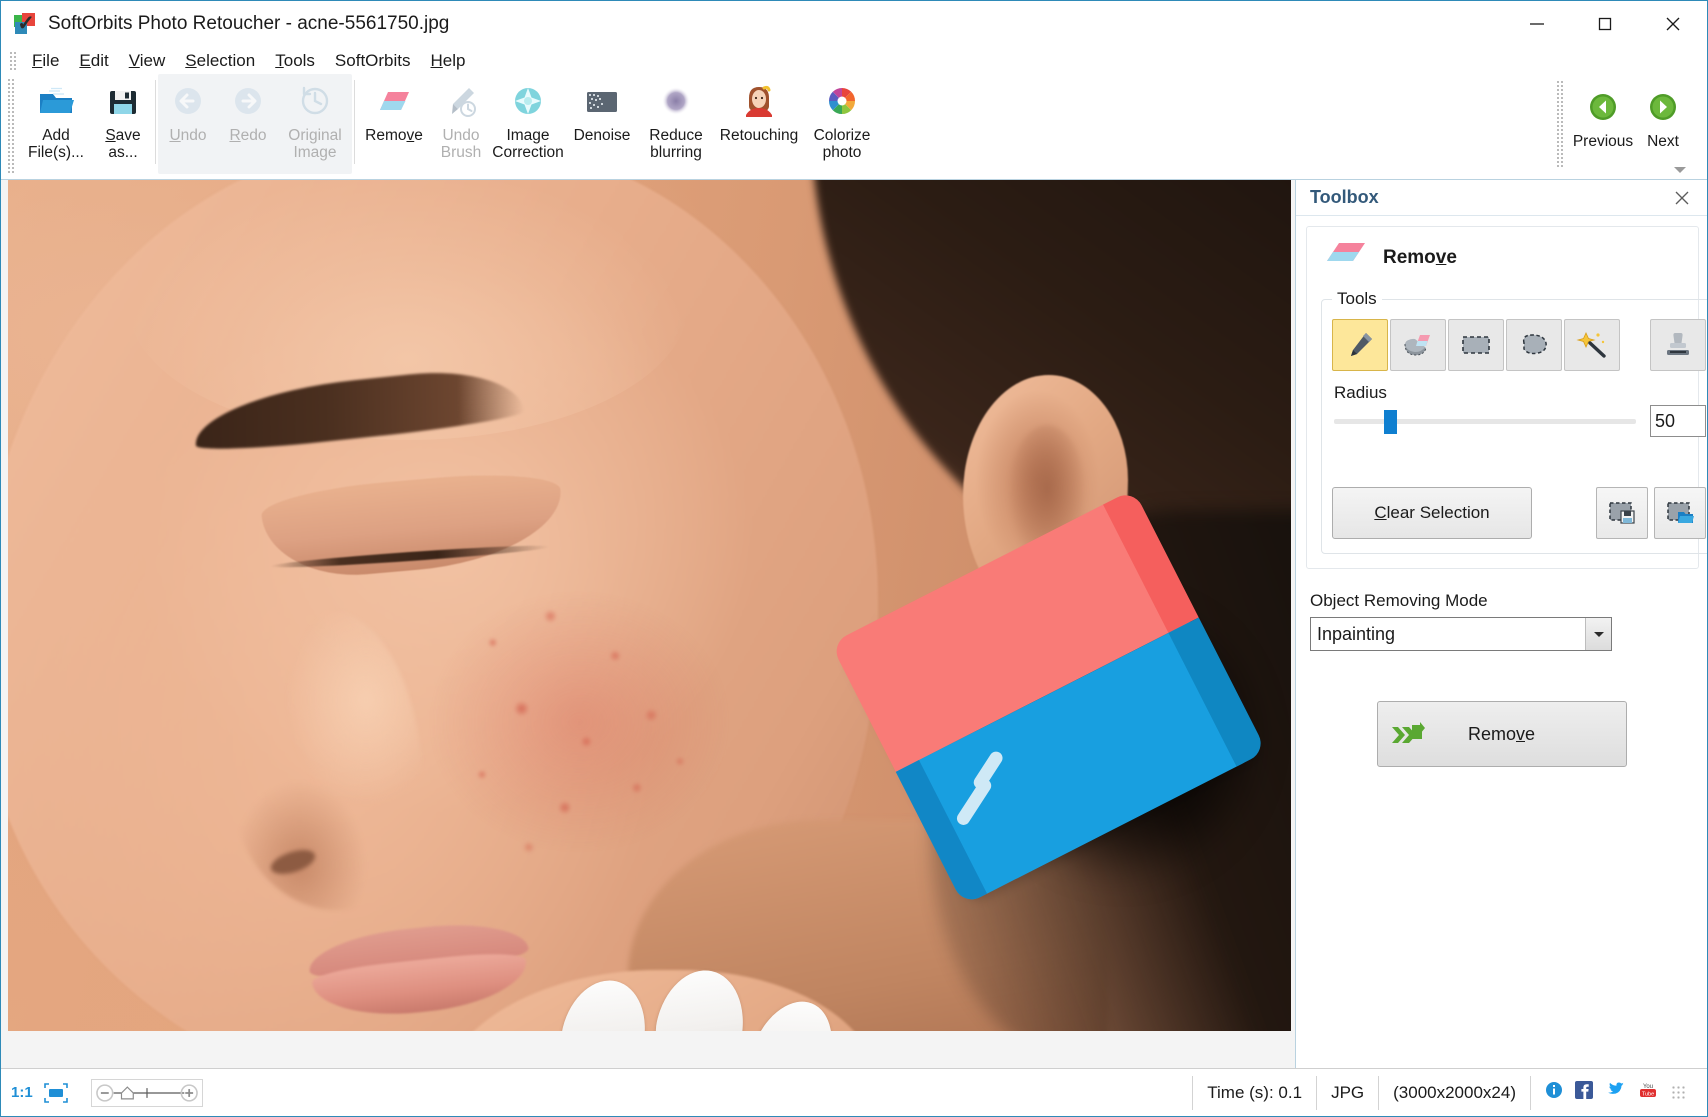 The height and width of the screenshot is (1117, 1708). I want to click on menu-item-softorbits: SoftOrbits, so click(373, 61).